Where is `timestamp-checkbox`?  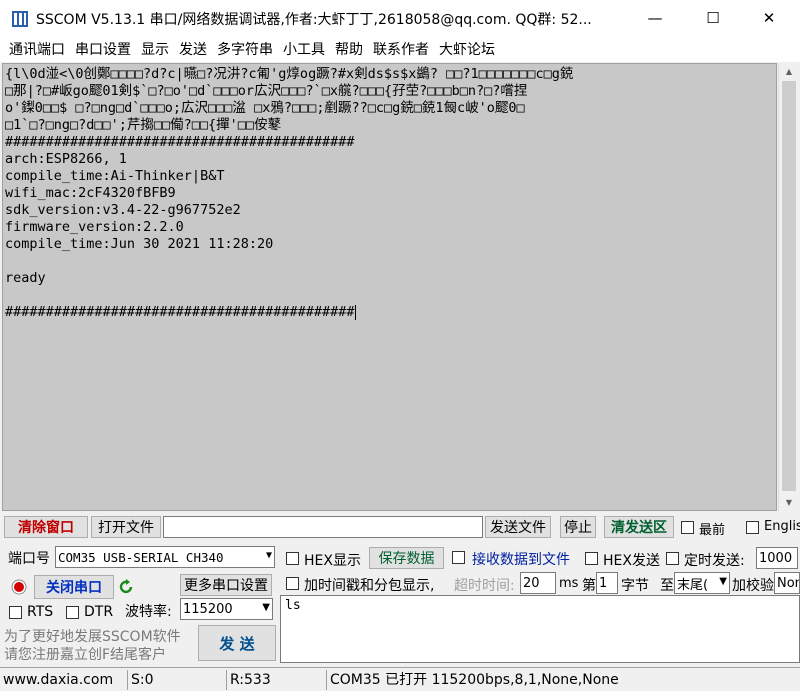 timestamp-checkbox is located at coordinates (292, 583).